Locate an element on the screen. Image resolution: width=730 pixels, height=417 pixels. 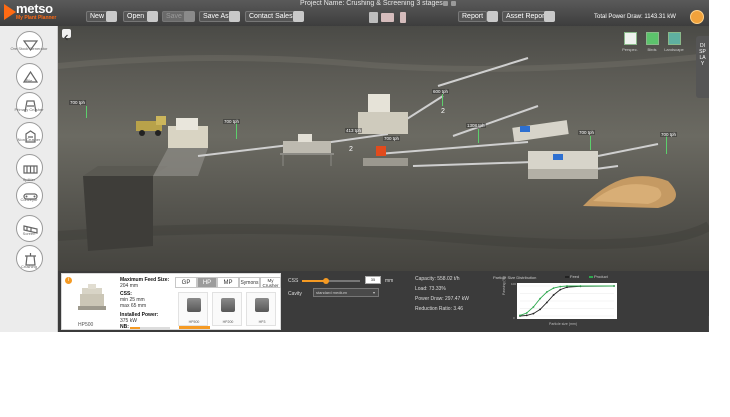
info-icon: i is located at coordinates (68, 280).